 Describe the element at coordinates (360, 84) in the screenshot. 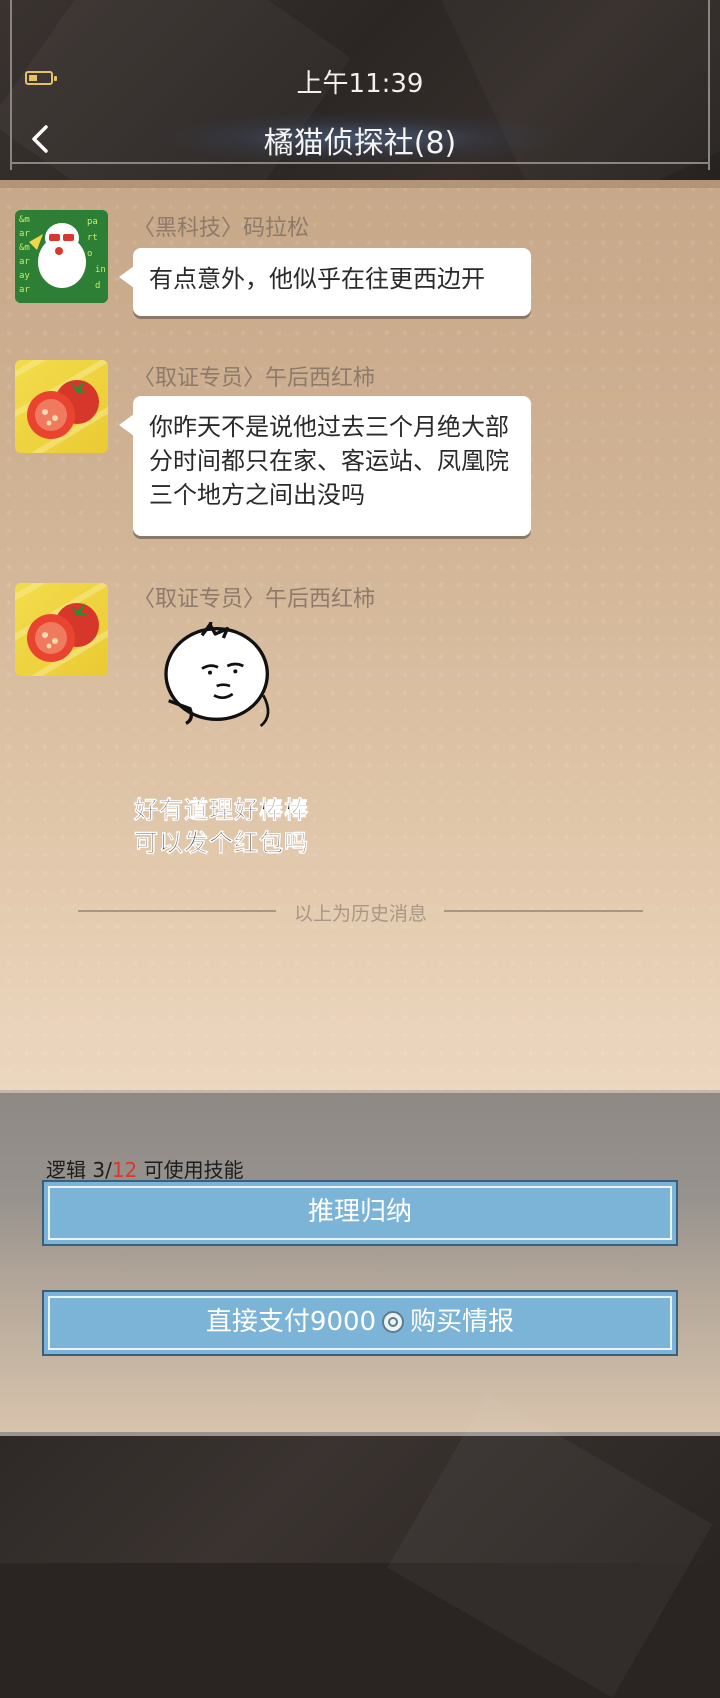

I see `status-time: 上午11:39` at that location.